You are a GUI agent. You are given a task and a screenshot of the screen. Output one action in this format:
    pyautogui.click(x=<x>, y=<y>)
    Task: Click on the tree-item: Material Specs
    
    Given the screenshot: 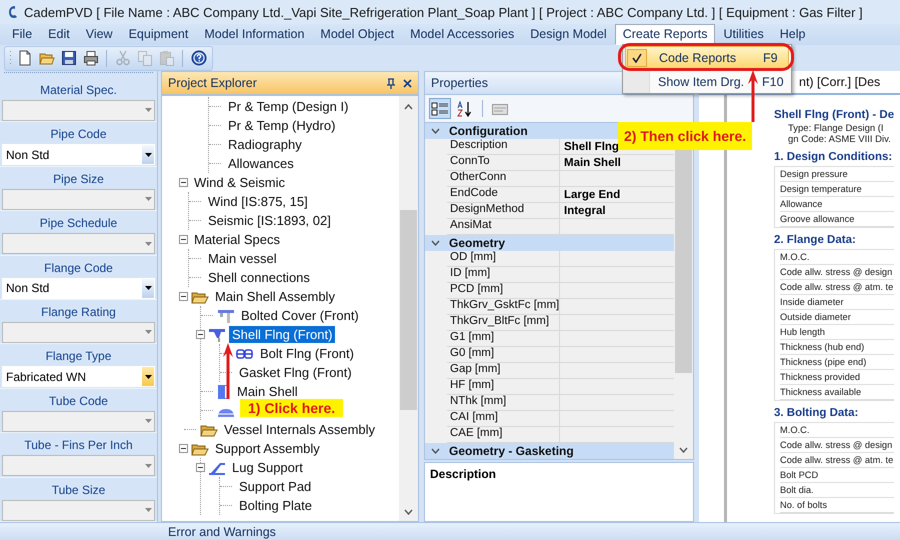 What is the action you would take?
    pyautogui.click(x=237, y=239)
    